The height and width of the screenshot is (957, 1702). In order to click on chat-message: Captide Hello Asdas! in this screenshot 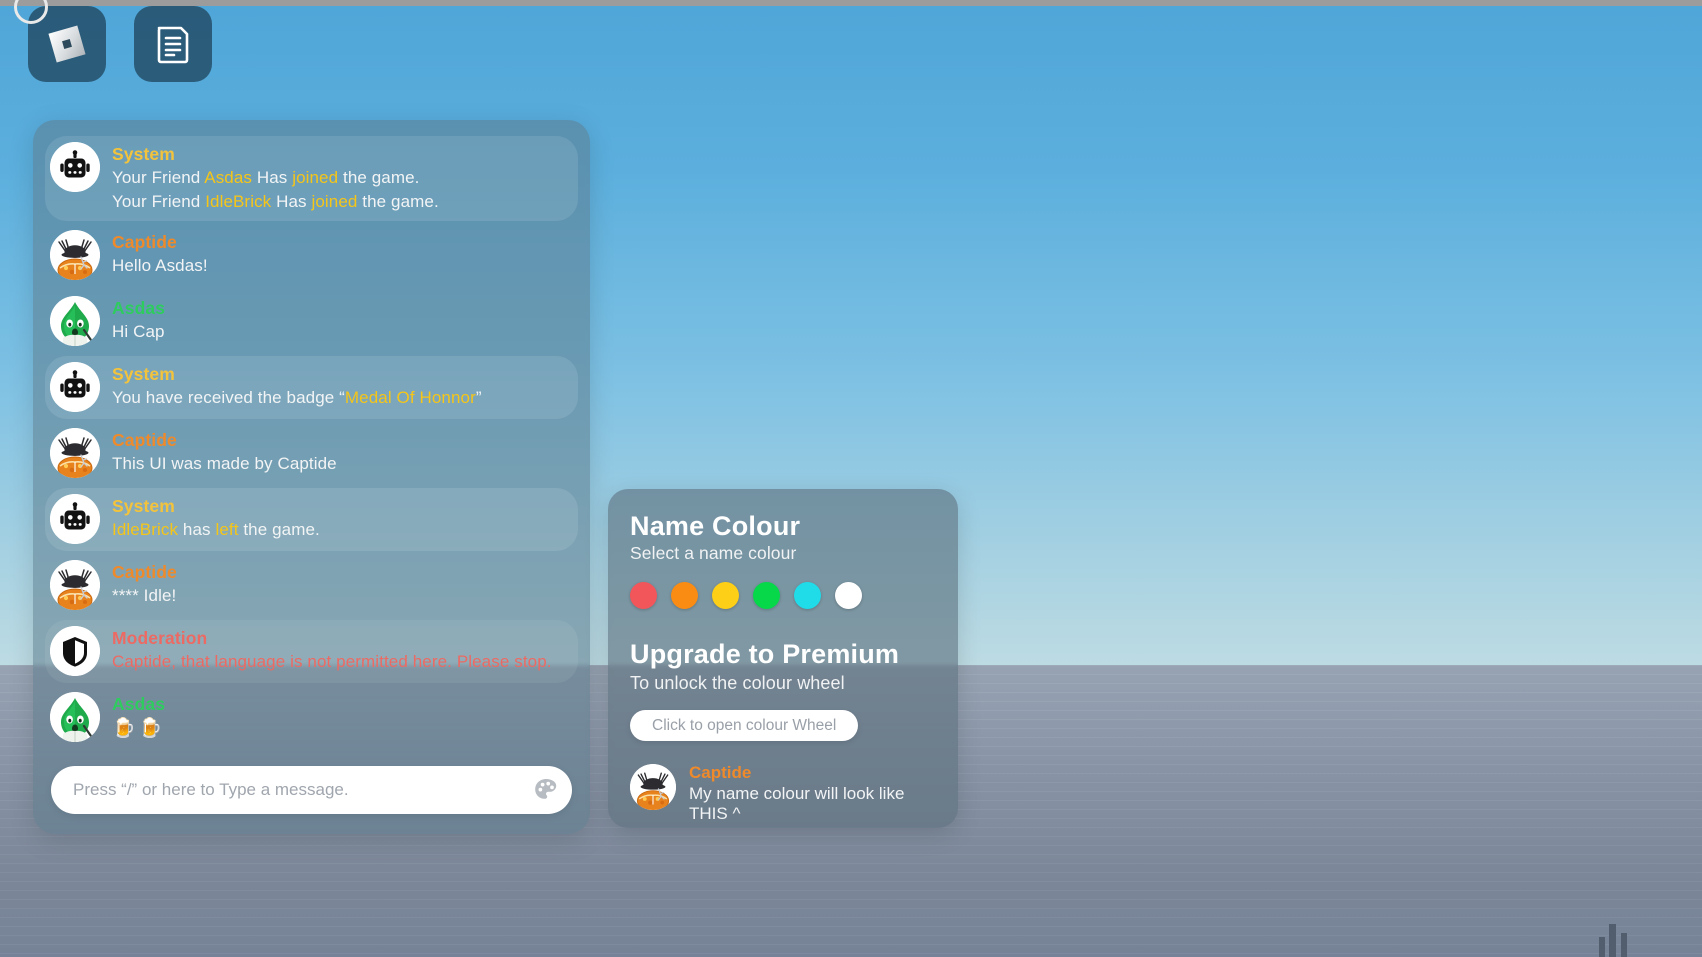, I will do `click(311, 255)`.